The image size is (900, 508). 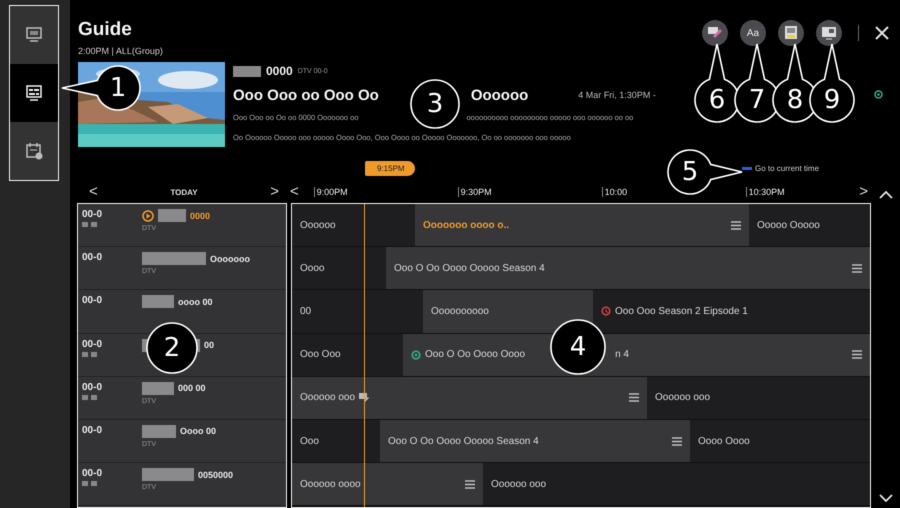 What do you see at coordinates (332, 192) in the screenshot?
I see `time-label: 9:00PM` at bounding box center [332, 192].